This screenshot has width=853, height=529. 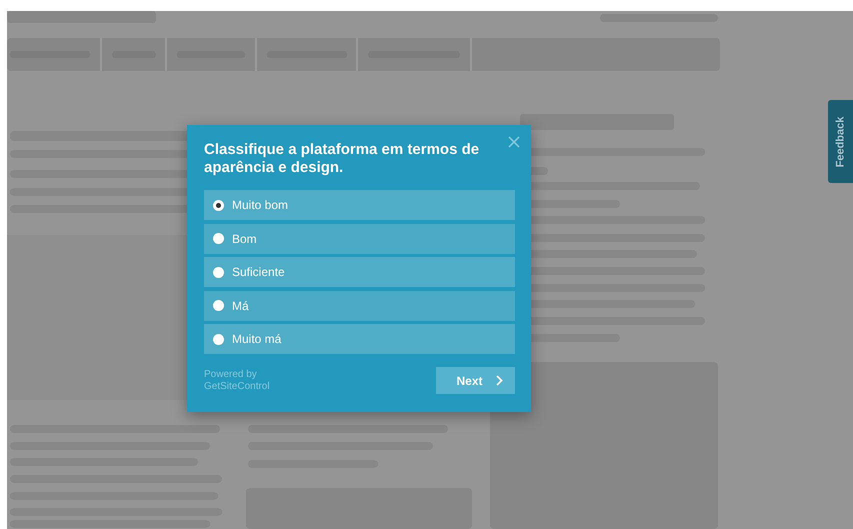 What do you see at coordinates (359, 205) in the screenshot?
I see `answer-option: Muito bom` at bounding box center [359, 205].